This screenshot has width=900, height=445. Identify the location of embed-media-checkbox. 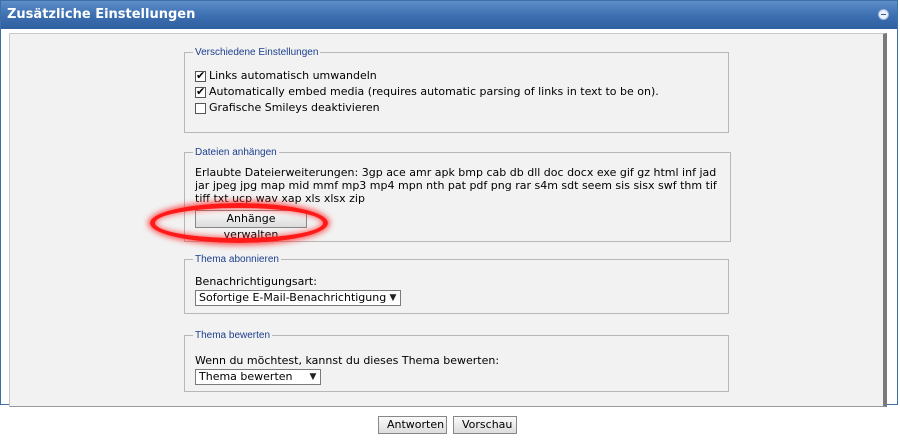
(200, 92).